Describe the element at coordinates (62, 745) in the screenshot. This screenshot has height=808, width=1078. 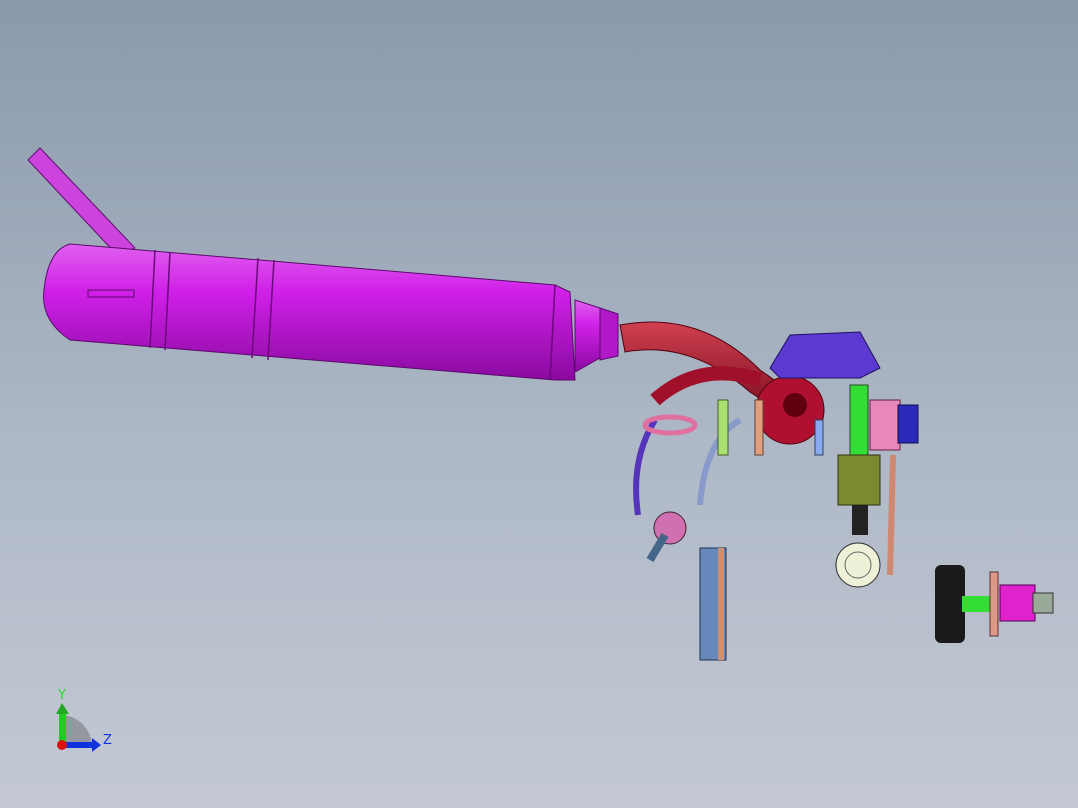
I see `x-axis-dot` at that location.